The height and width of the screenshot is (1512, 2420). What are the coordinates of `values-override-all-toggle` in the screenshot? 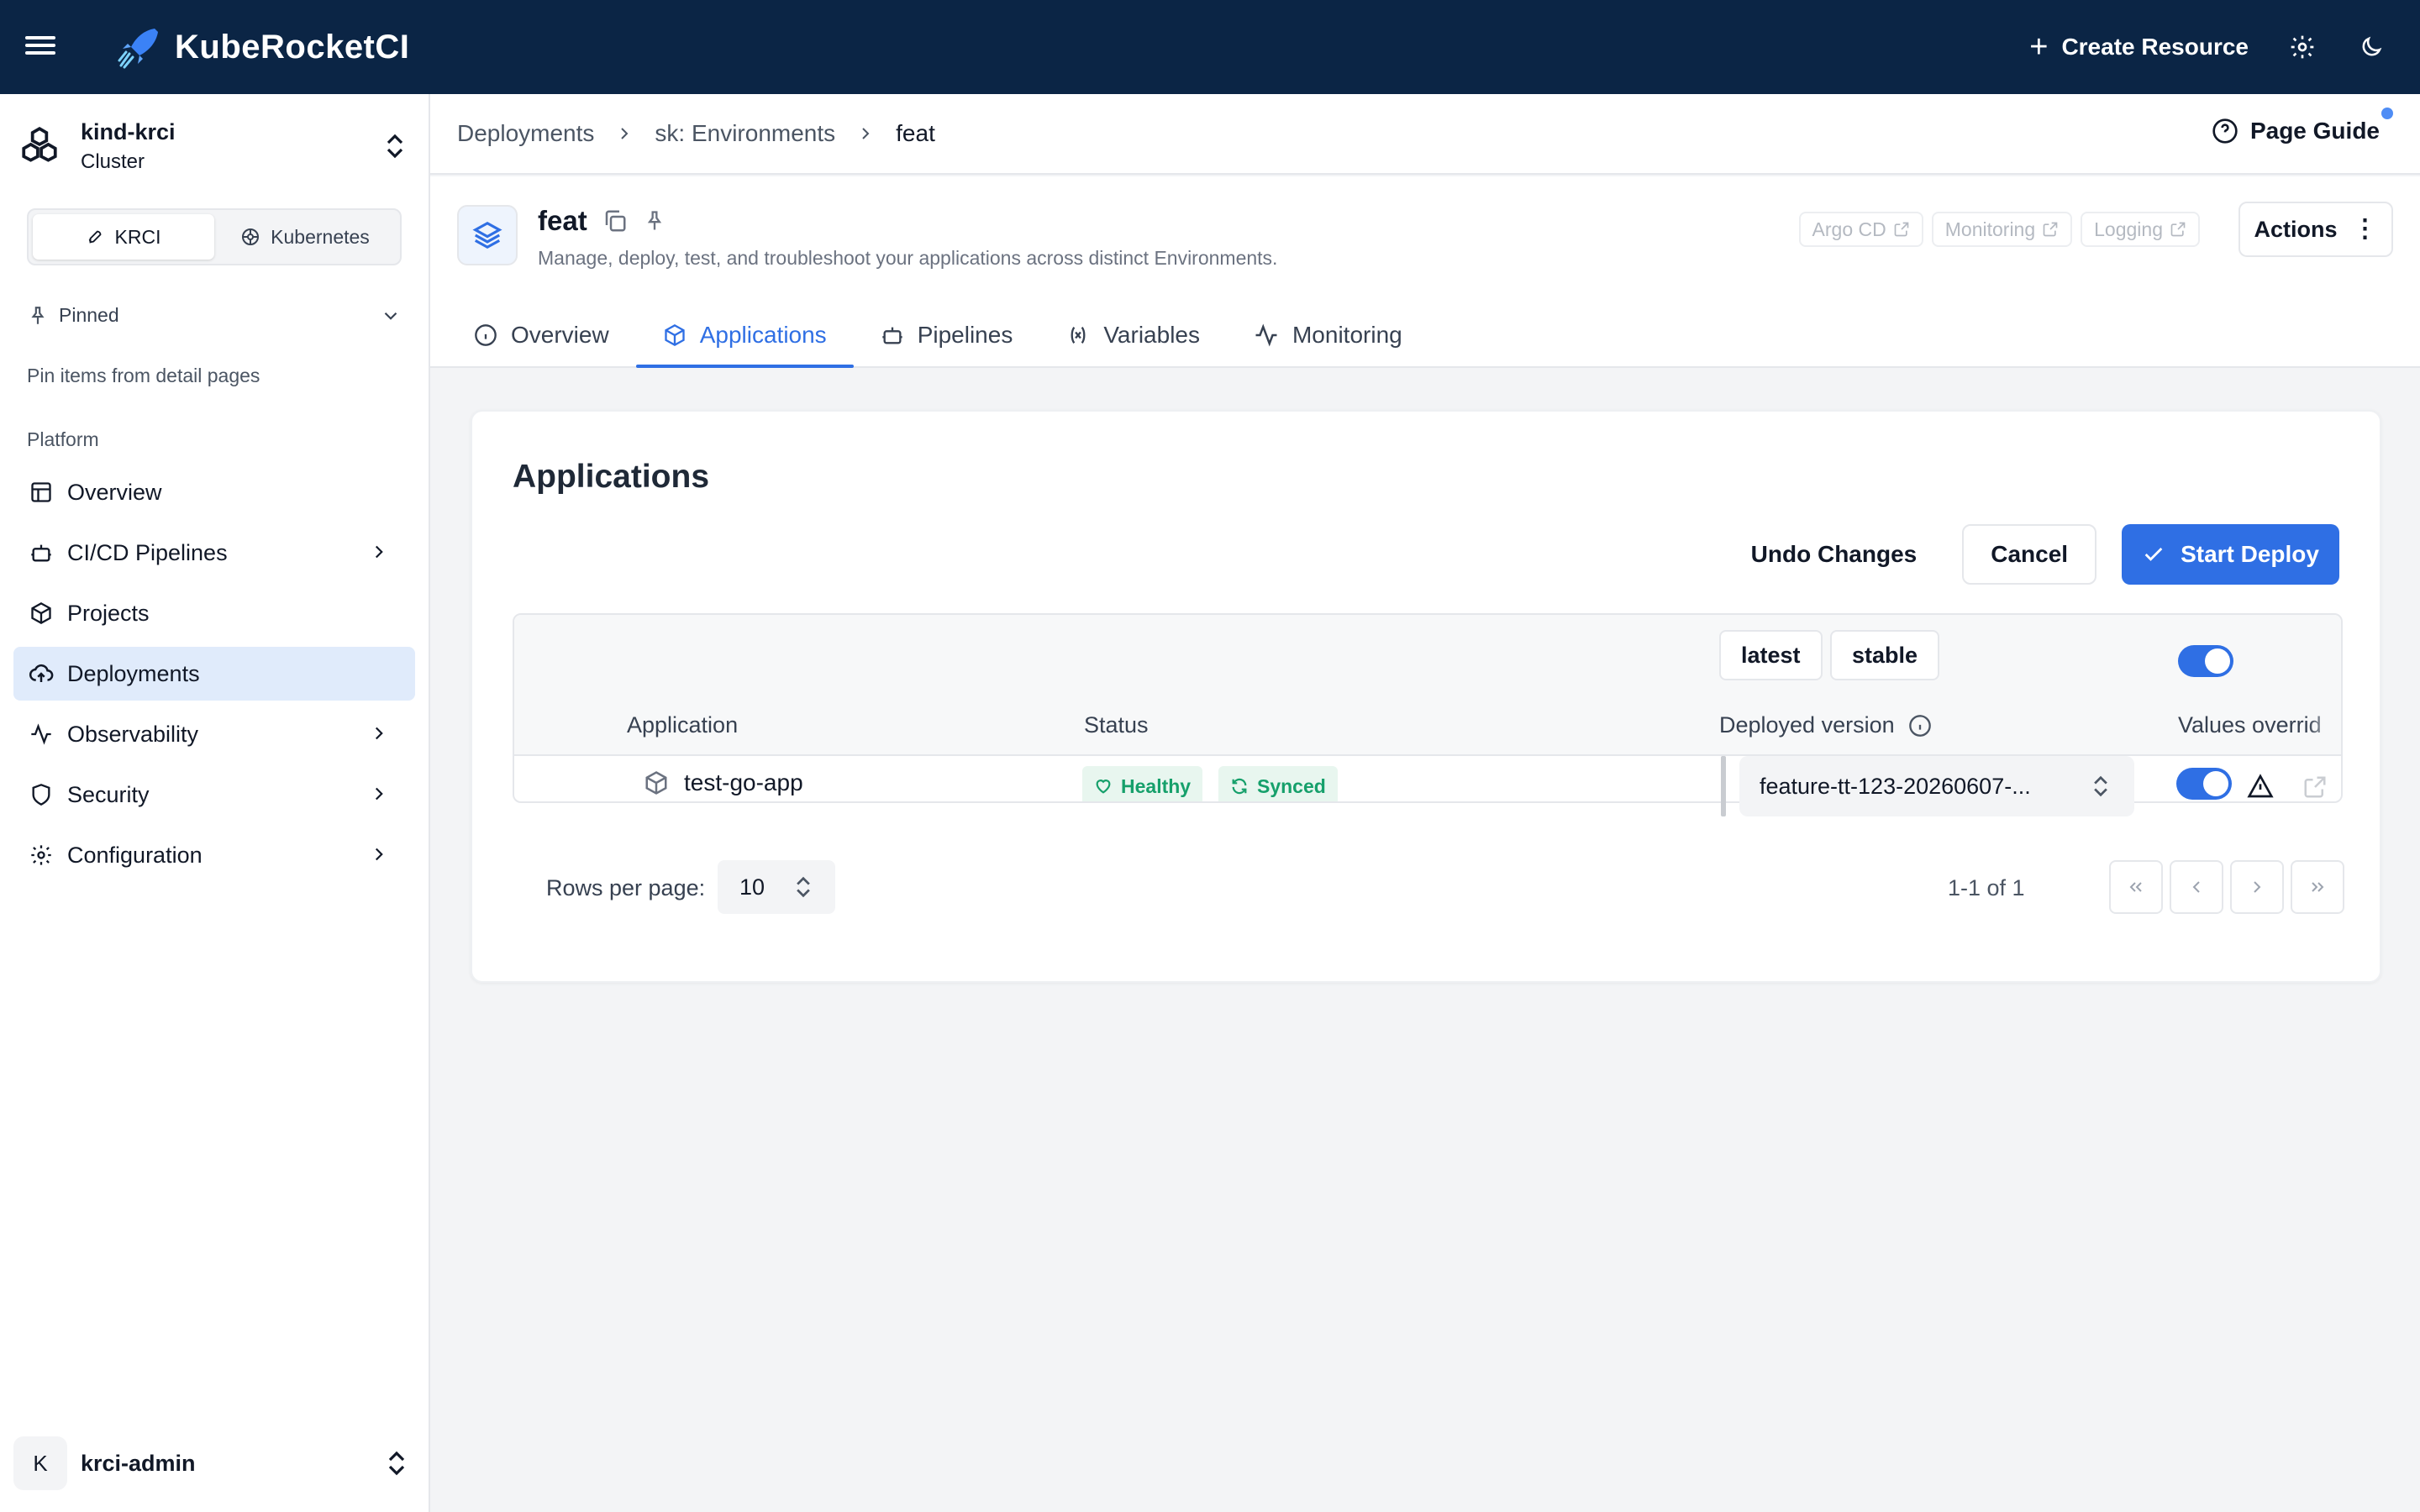 It's located at (2206, 661).